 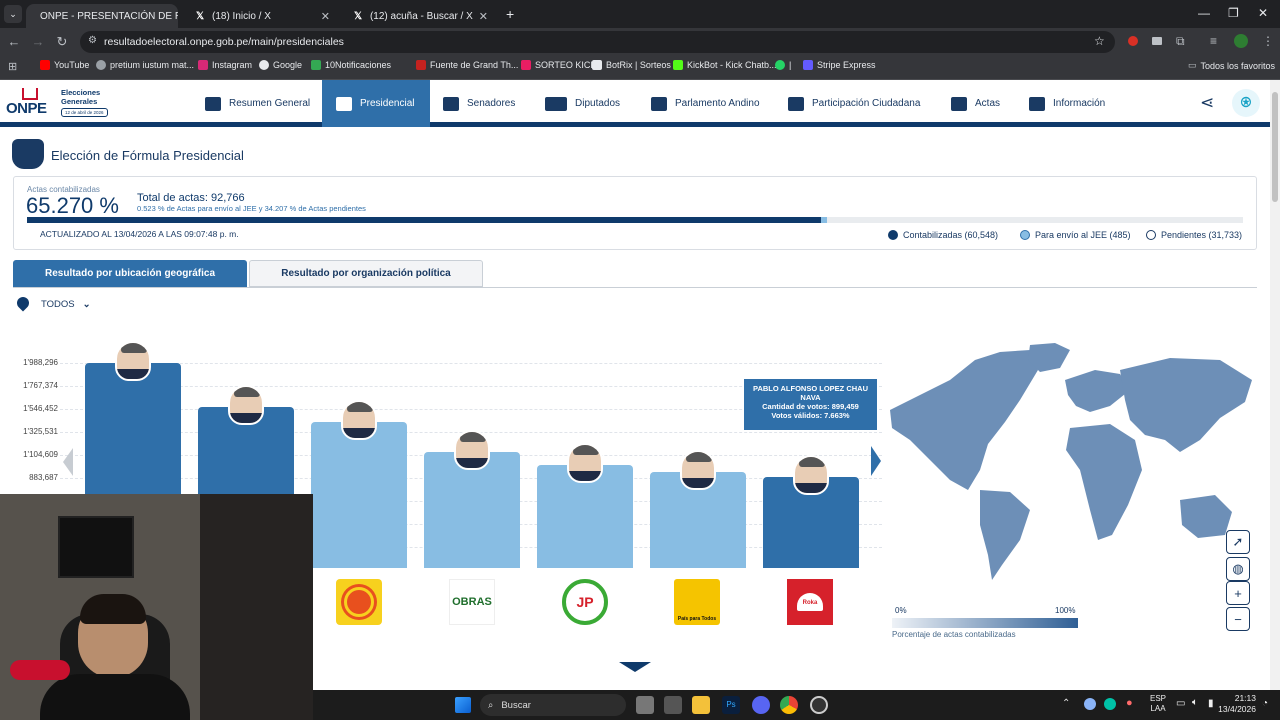 I want to click on photoshop-icon: Ps, so click(x=731, y=705).